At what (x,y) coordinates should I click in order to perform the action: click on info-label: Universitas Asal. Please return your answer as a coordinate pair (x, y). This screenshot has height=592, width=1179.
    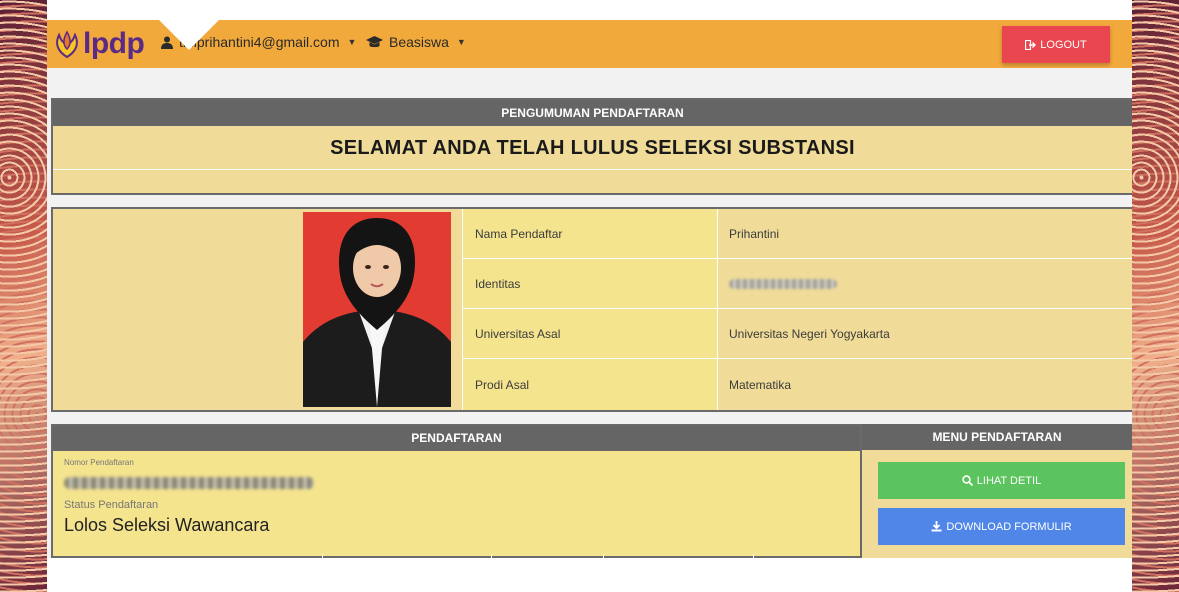
    Looking at the image, I should click on (590, 333).